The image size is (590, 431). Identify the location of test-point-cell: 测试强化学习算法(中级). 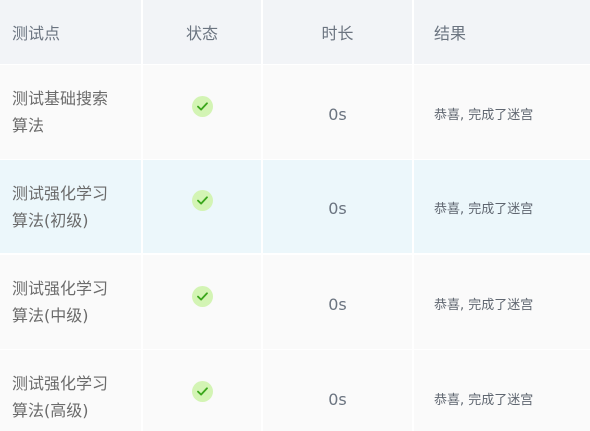
(71, 302).